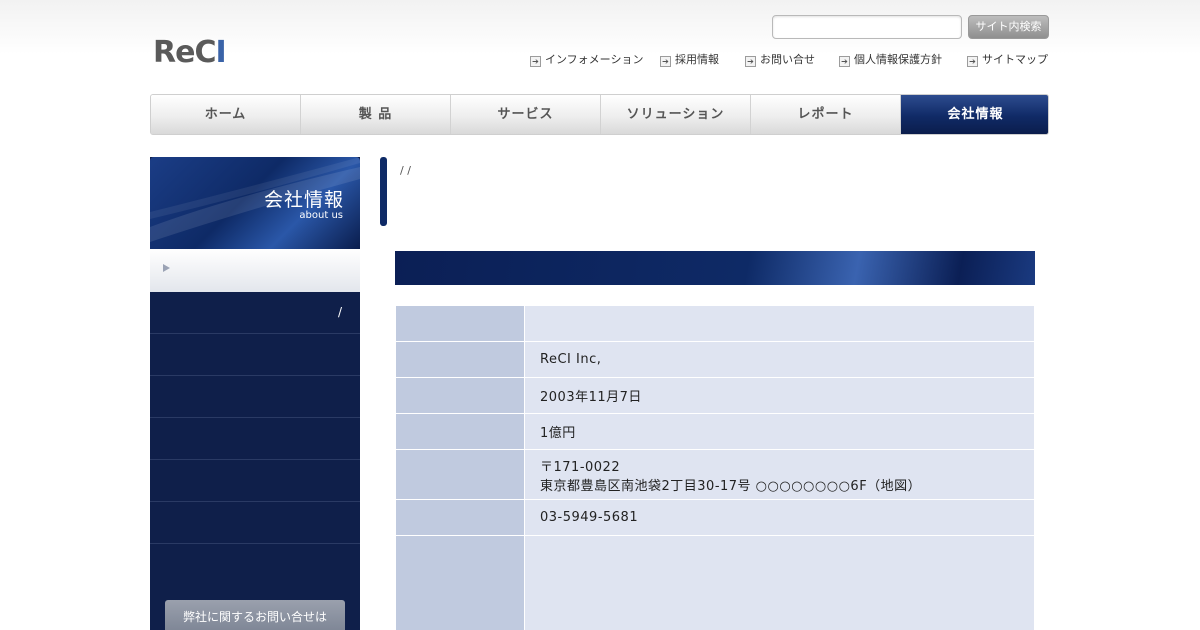 This screenshot has height=630, width=1200. What do you see at coordinates (255, 203) in the screenshot?
I see `sidebar-header: 会社情報 about us` at bounding box center [255, 203].